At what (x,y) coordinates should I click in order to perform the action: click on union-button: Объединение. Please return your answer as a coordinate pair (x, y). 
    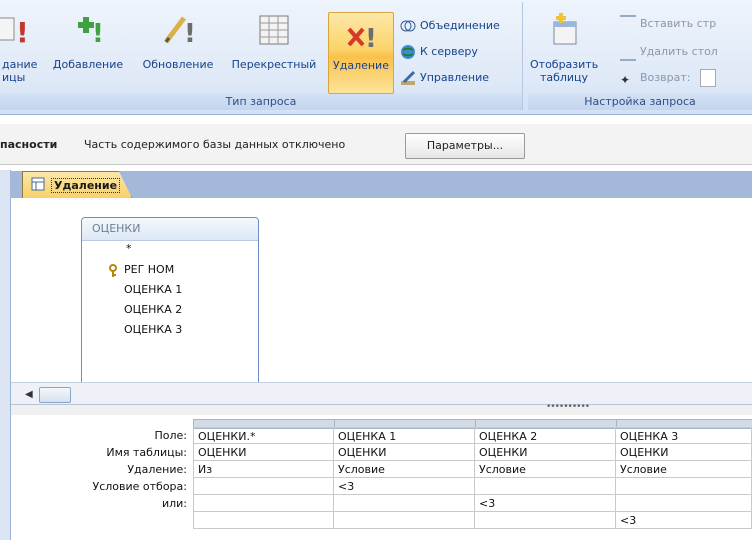
    Looking at the image, I should click on (450, 26).